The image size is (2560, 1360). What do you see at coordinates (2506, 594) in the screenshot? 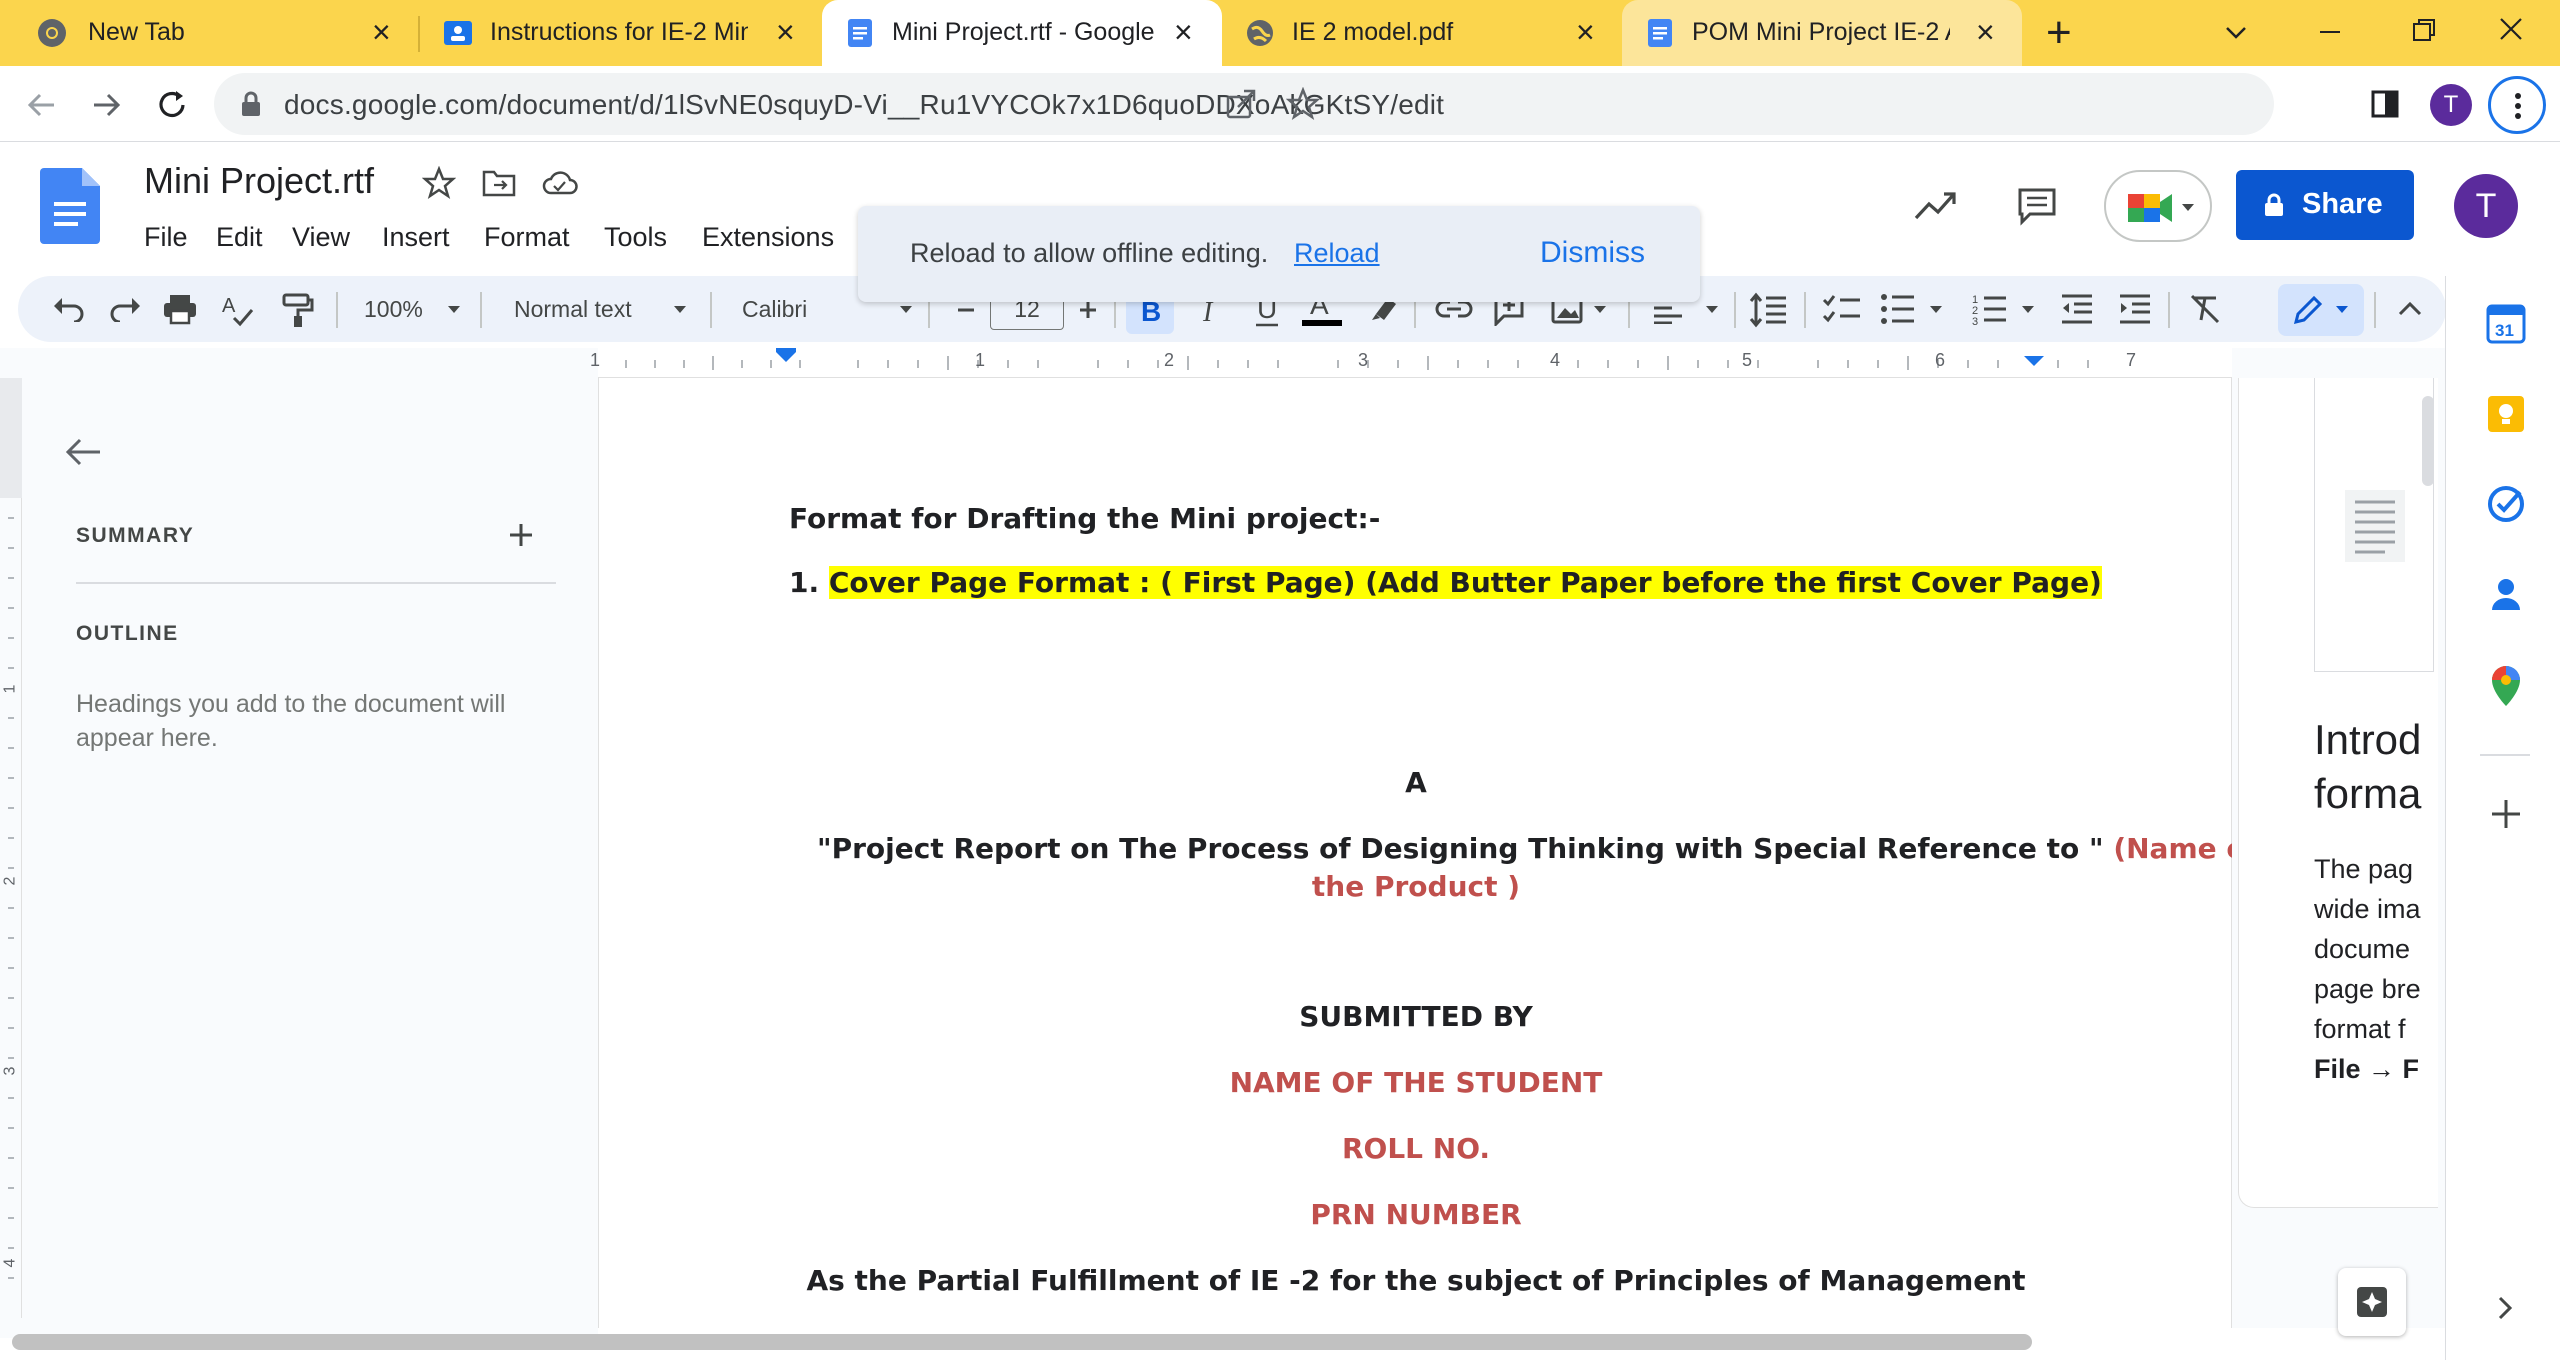
I see `contacts-icon` at bounding box center [2506, 594].